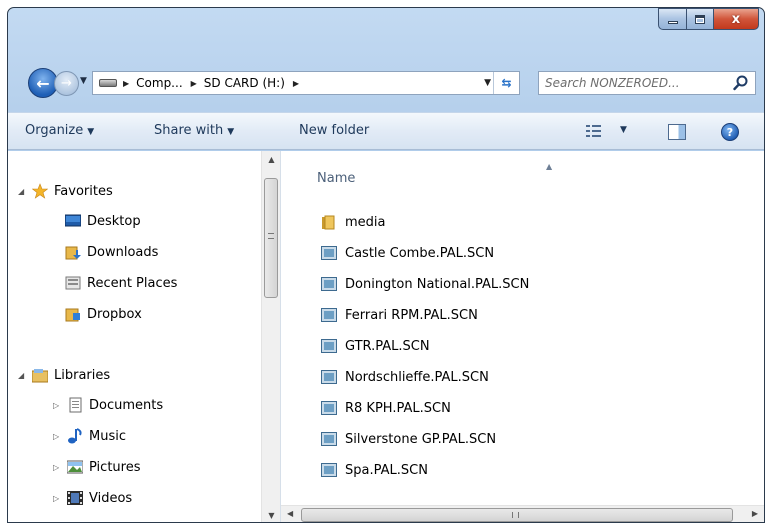 The height and width of the screenshot is (528, 771). What do you see at coordinates (672, 19) in the screenshot?
I see `minimize-button` at bounding box center [672, 19].